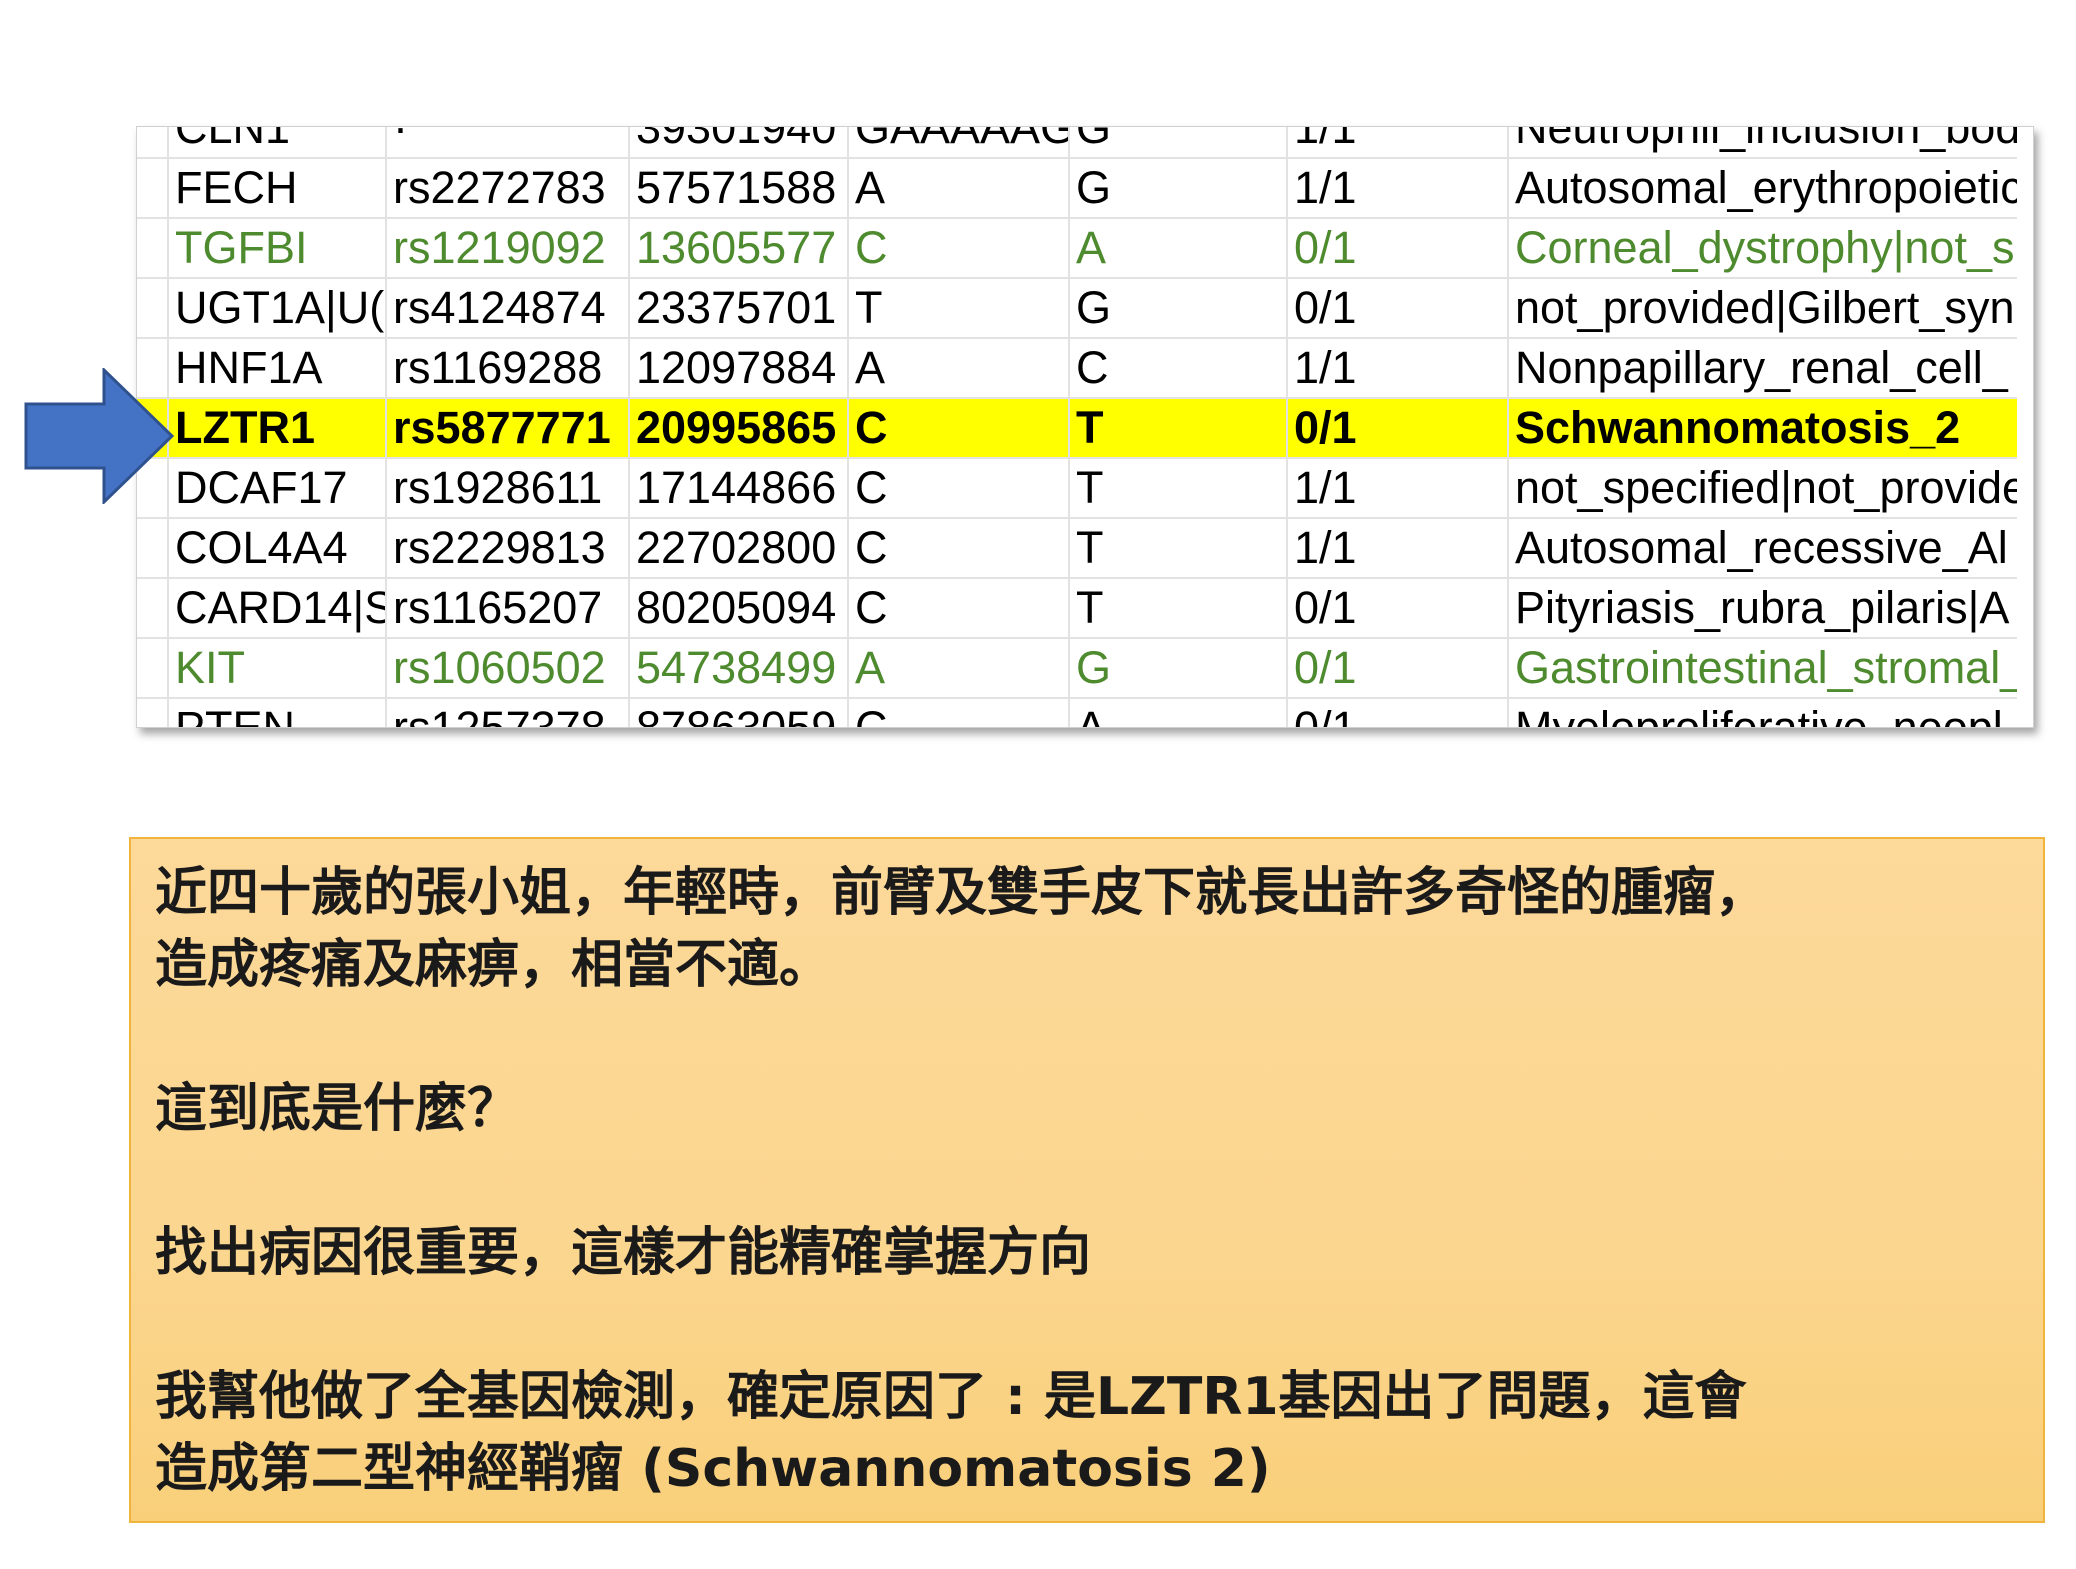 This screenshot has height=1569, width=2076. Describe the element at coordinates (736, 307) in the screenshot. I see `position-cell: 23375701` at that location.